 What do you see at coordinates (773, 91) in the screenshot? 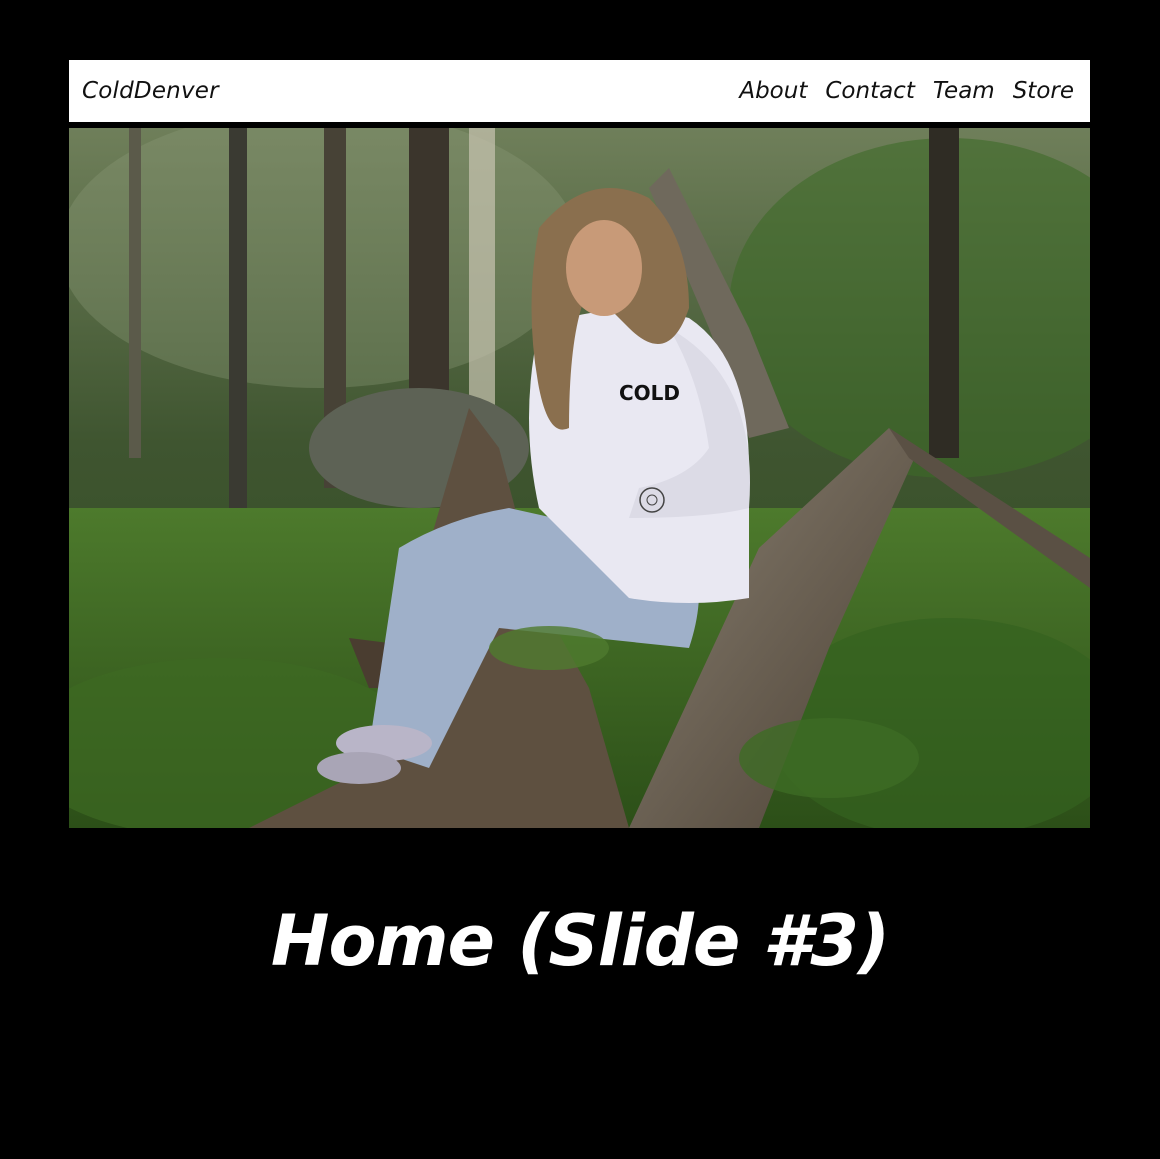
I see `nav-link-about: About` at bounding box center [773, 91].